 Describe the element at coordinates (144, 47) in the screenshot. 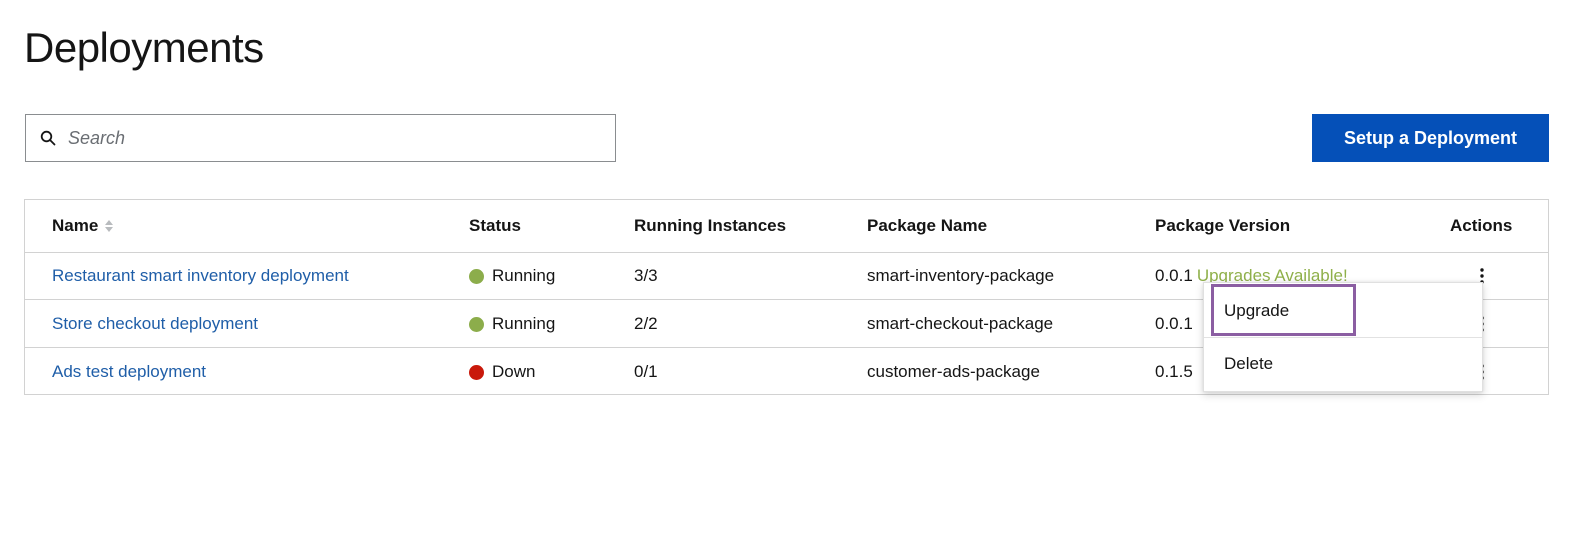

I see `page-title: Deployments` at that location.